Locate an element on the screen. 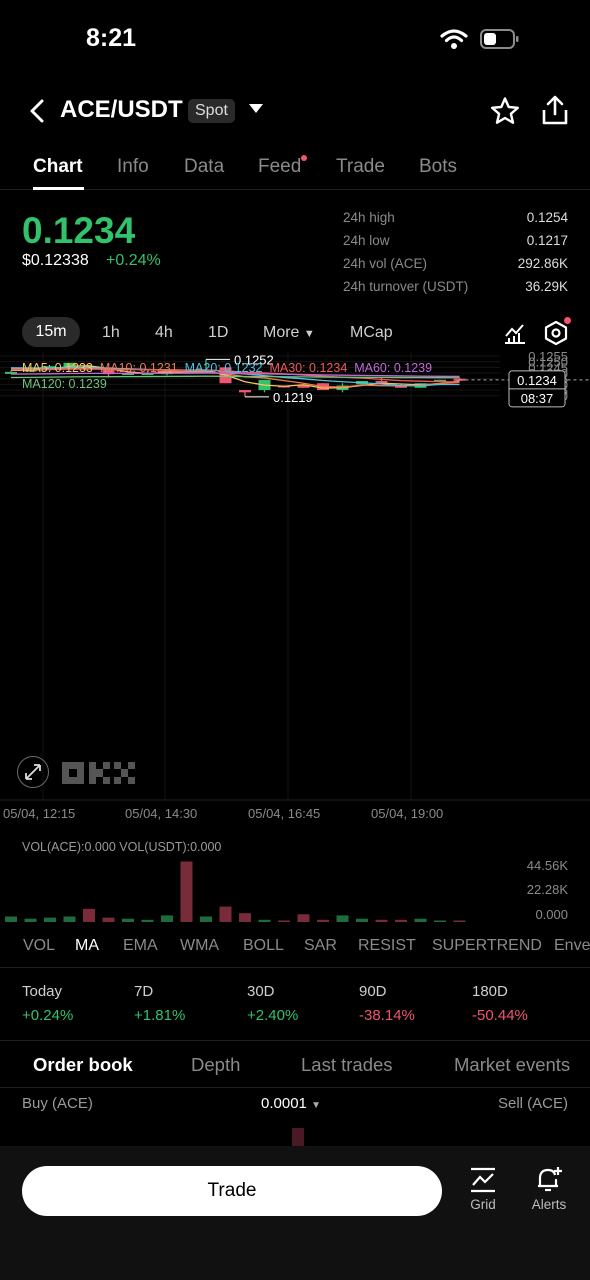 The height and width of the screenshot is (1280, 590). header: ACE/USDT Spot is located at coordinates (295, 111).